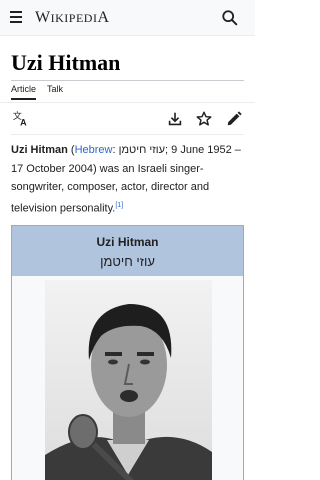 This screenshot has height=480, width=320. What do you see at coordinates (23, 122) in the screenshot?
I see `svg-text: A` at bounding box center [23, 122].